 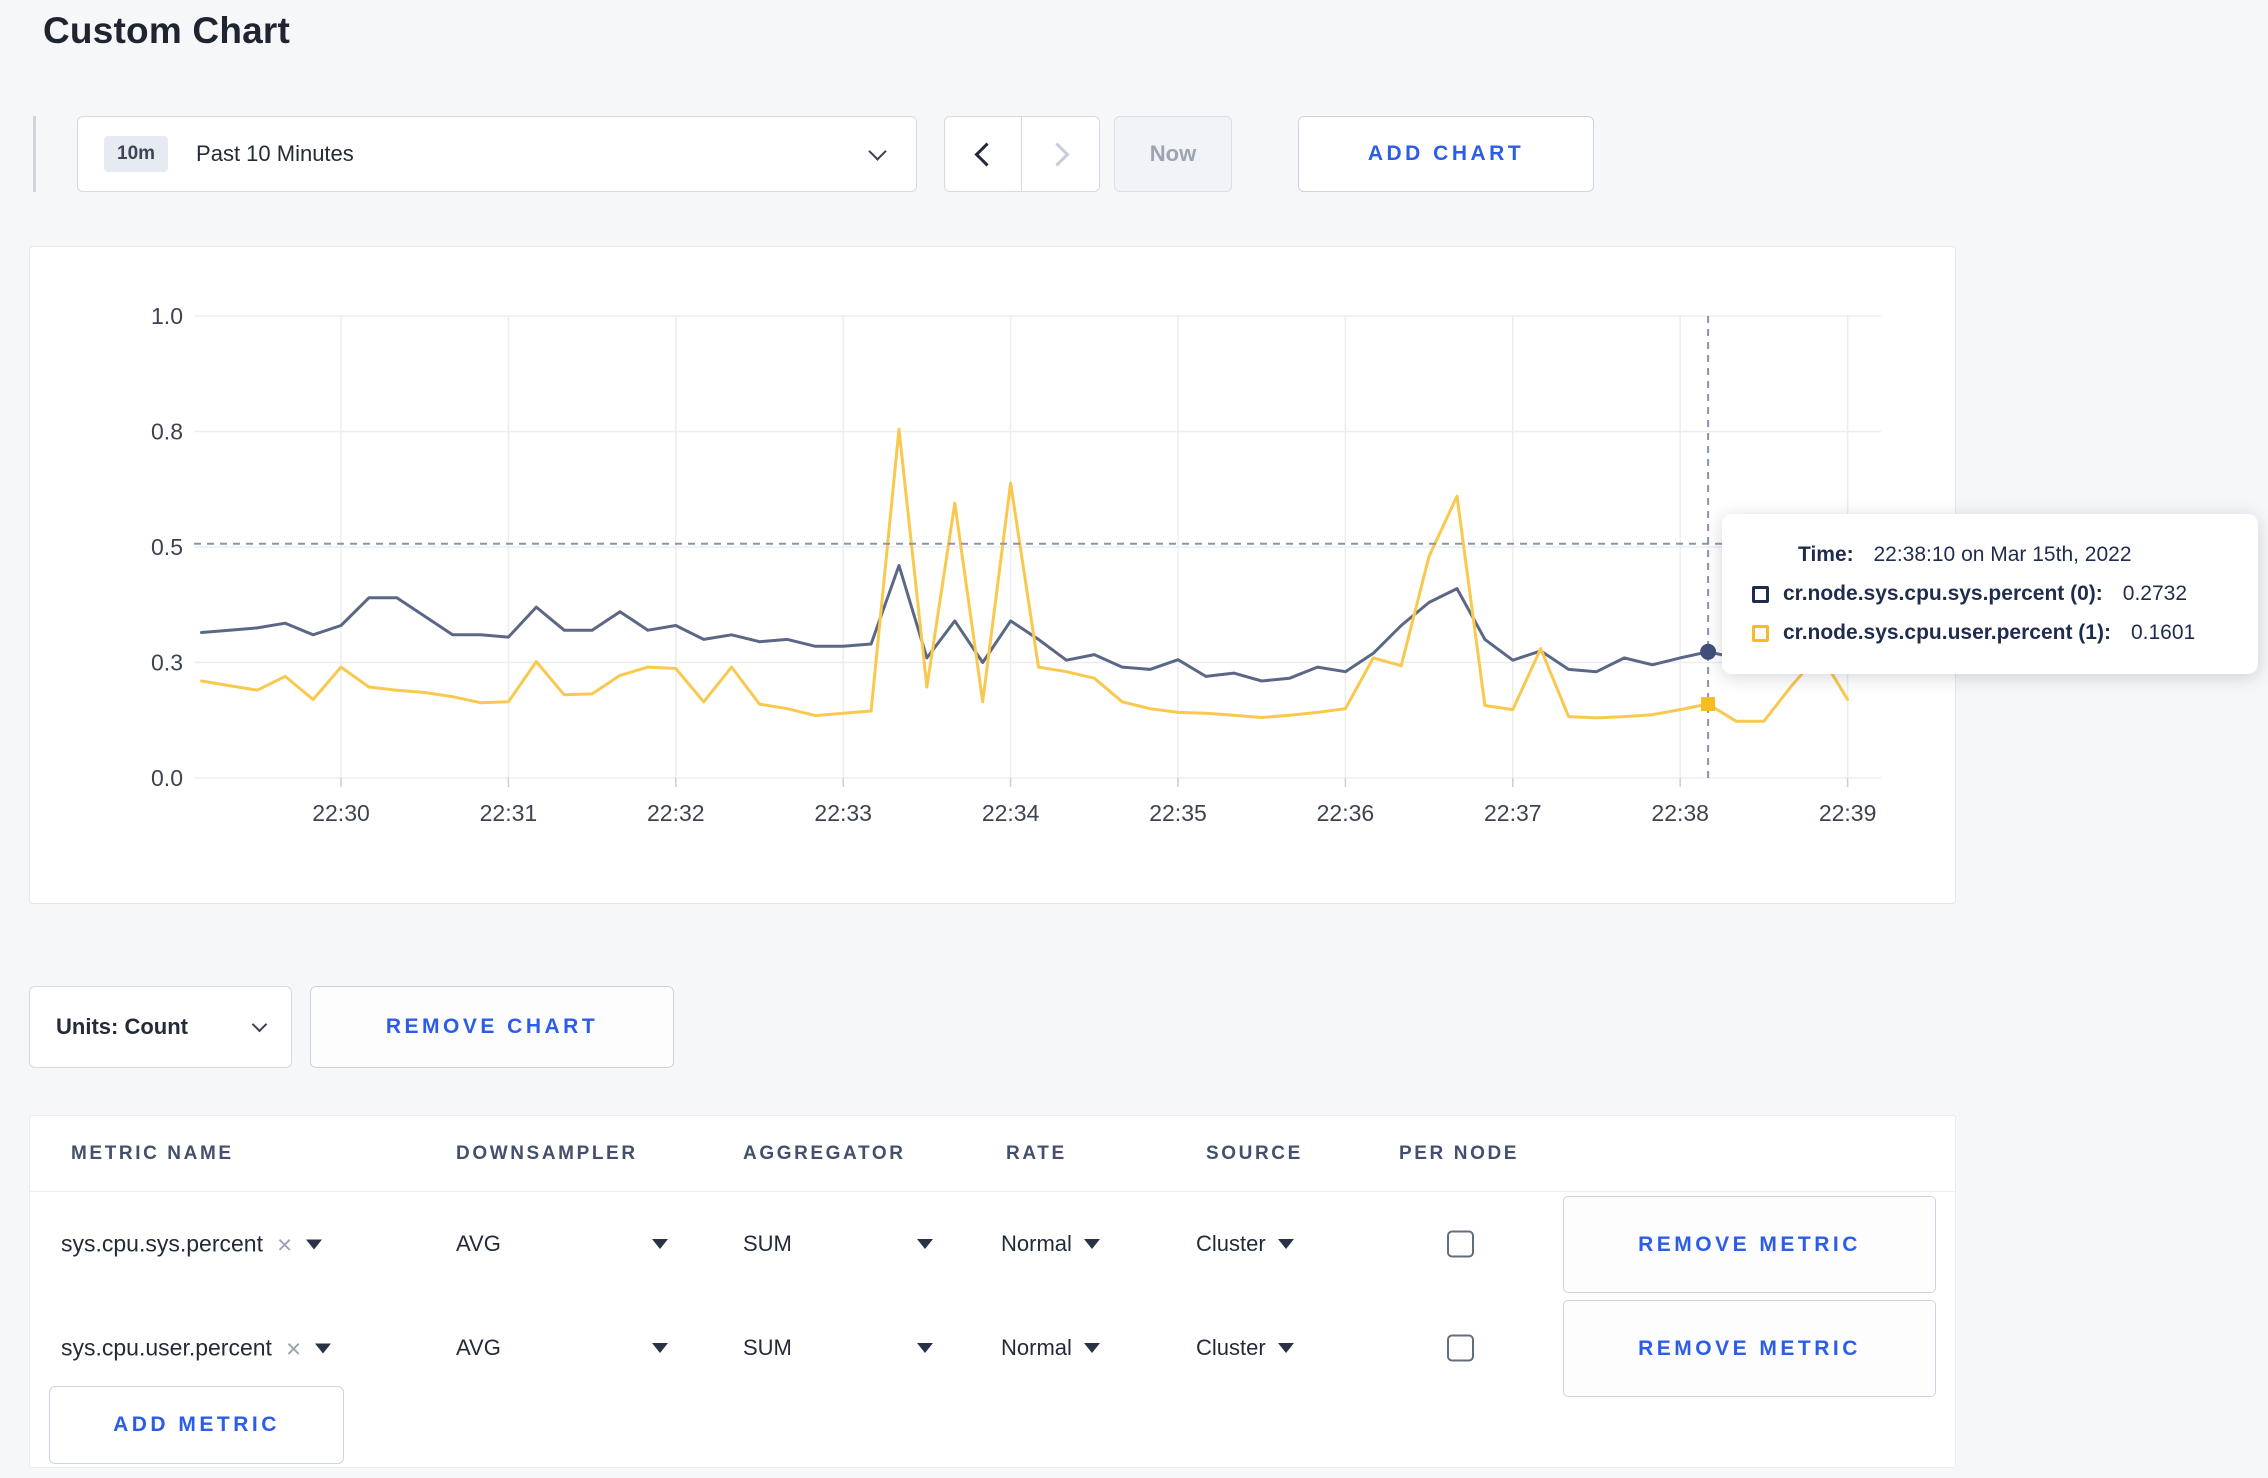 What do you see at coordinates (1011, 813) in the screenshot?
I see `x-tick-label: 22:34` at bounding box center [1011, 813].